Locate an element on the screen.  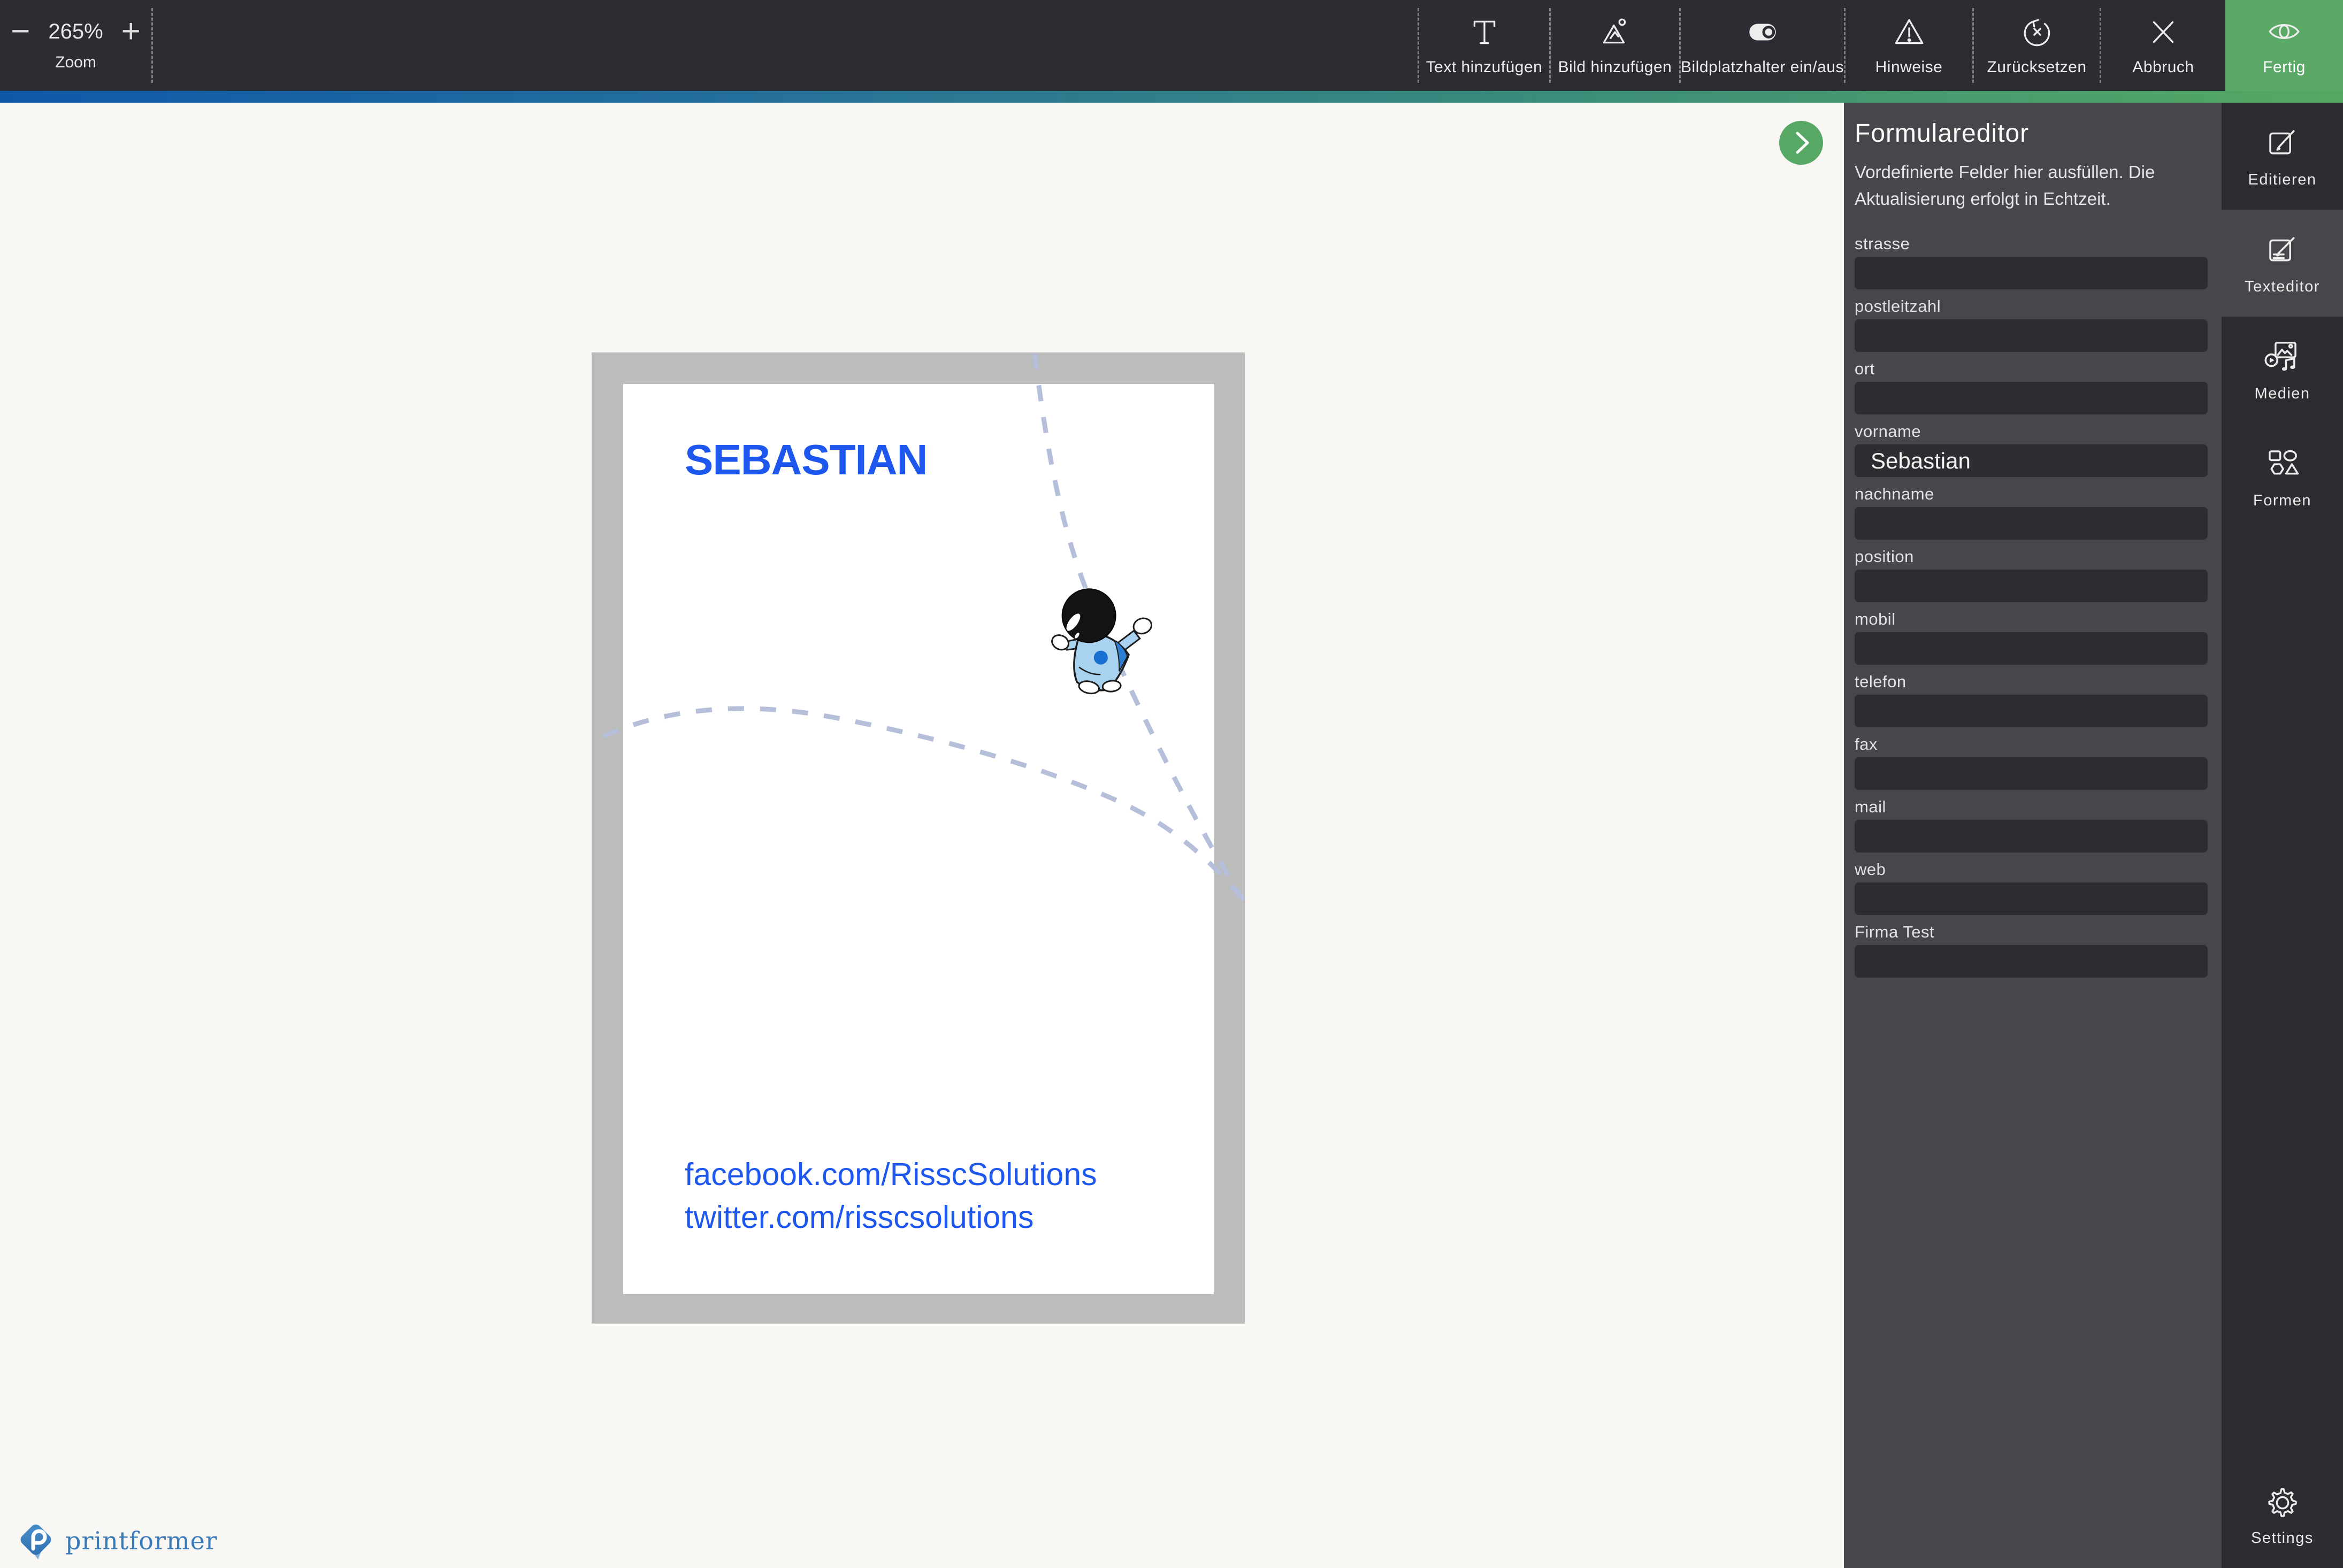
zoom-in-button: + is located at coordinates (131, 32).